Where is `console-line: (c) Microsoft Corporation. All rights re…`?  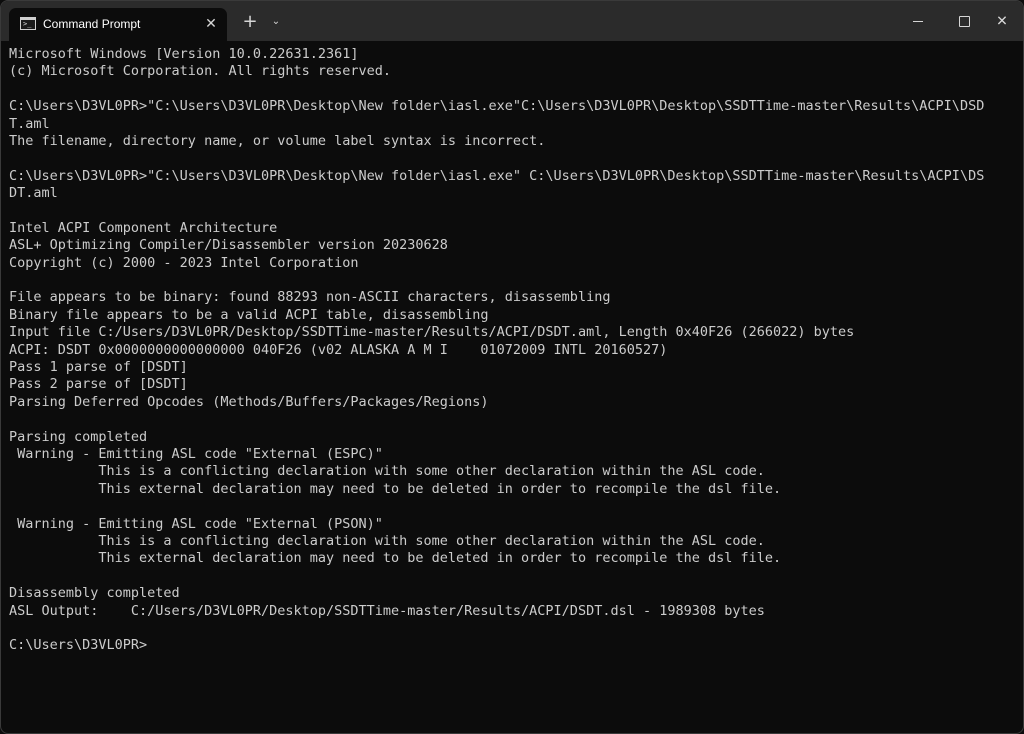
console-line: (c) Microsoft Corporation. All rights re… is located at coordinates (200, 71).